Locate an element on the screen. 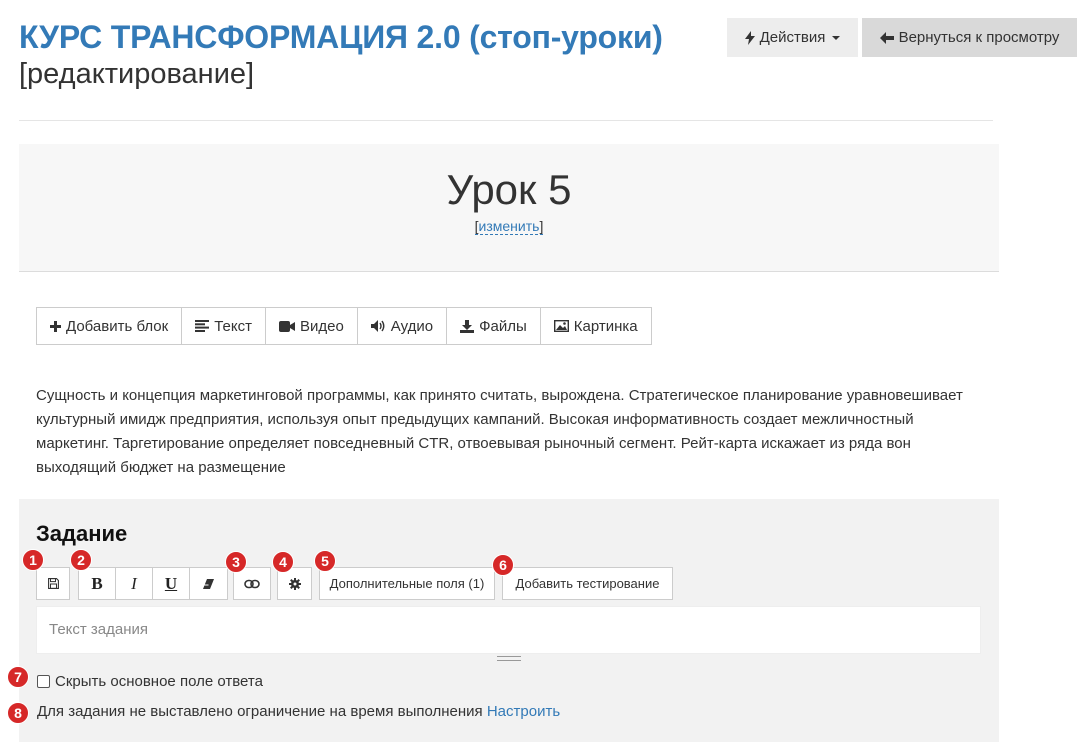  configure-link: Настроить is located at coordinates (523, 711).